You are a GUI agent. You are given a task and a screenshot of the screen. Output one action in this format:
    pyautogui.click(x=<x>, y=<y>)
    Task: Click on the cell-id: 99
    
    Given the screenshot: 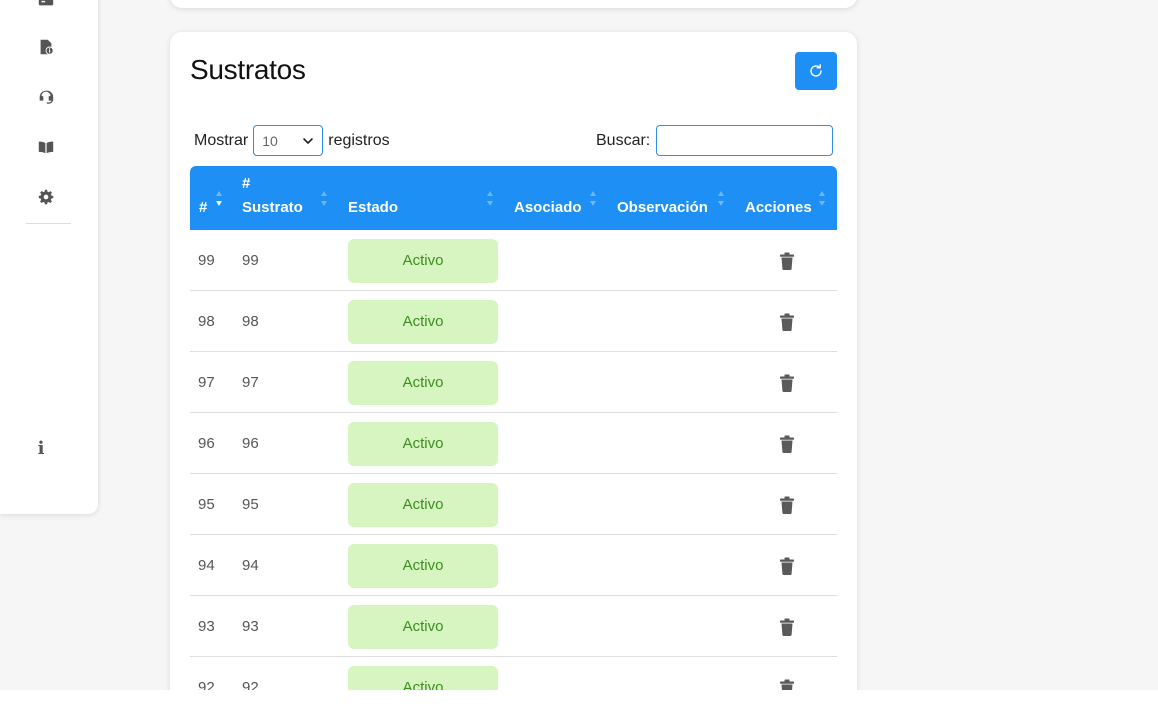 What is the action you would take?
    pyautogui.click(x=206, y=260)
    